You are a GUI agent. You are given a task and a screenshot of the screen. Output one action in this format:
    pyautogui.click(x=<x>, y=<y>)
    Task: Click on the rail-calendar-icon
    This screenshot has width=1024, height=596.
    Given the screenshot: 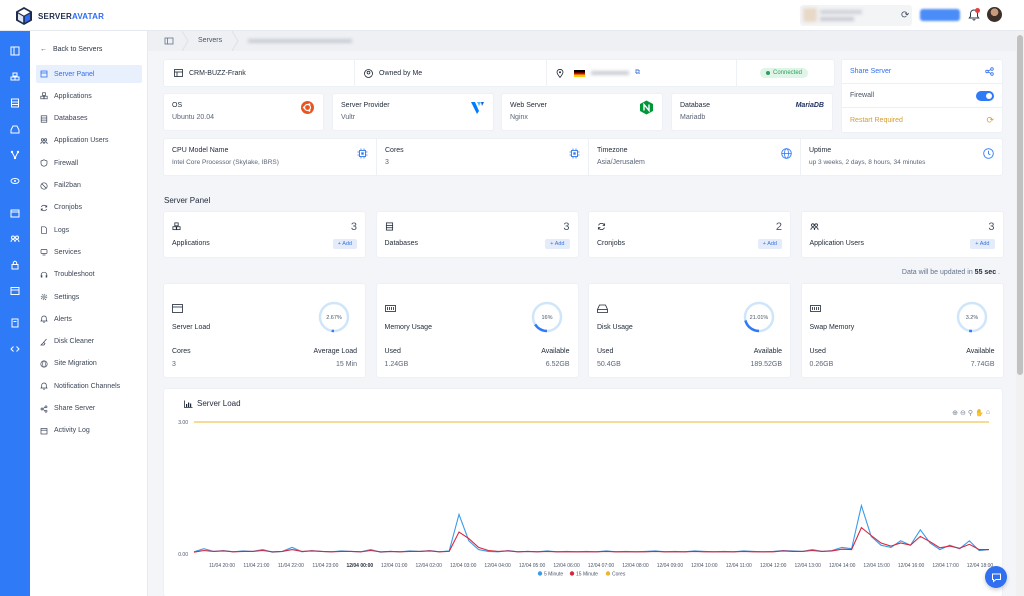 What is the action you would take?
    pyautogui.click(x=15, y=213)
    